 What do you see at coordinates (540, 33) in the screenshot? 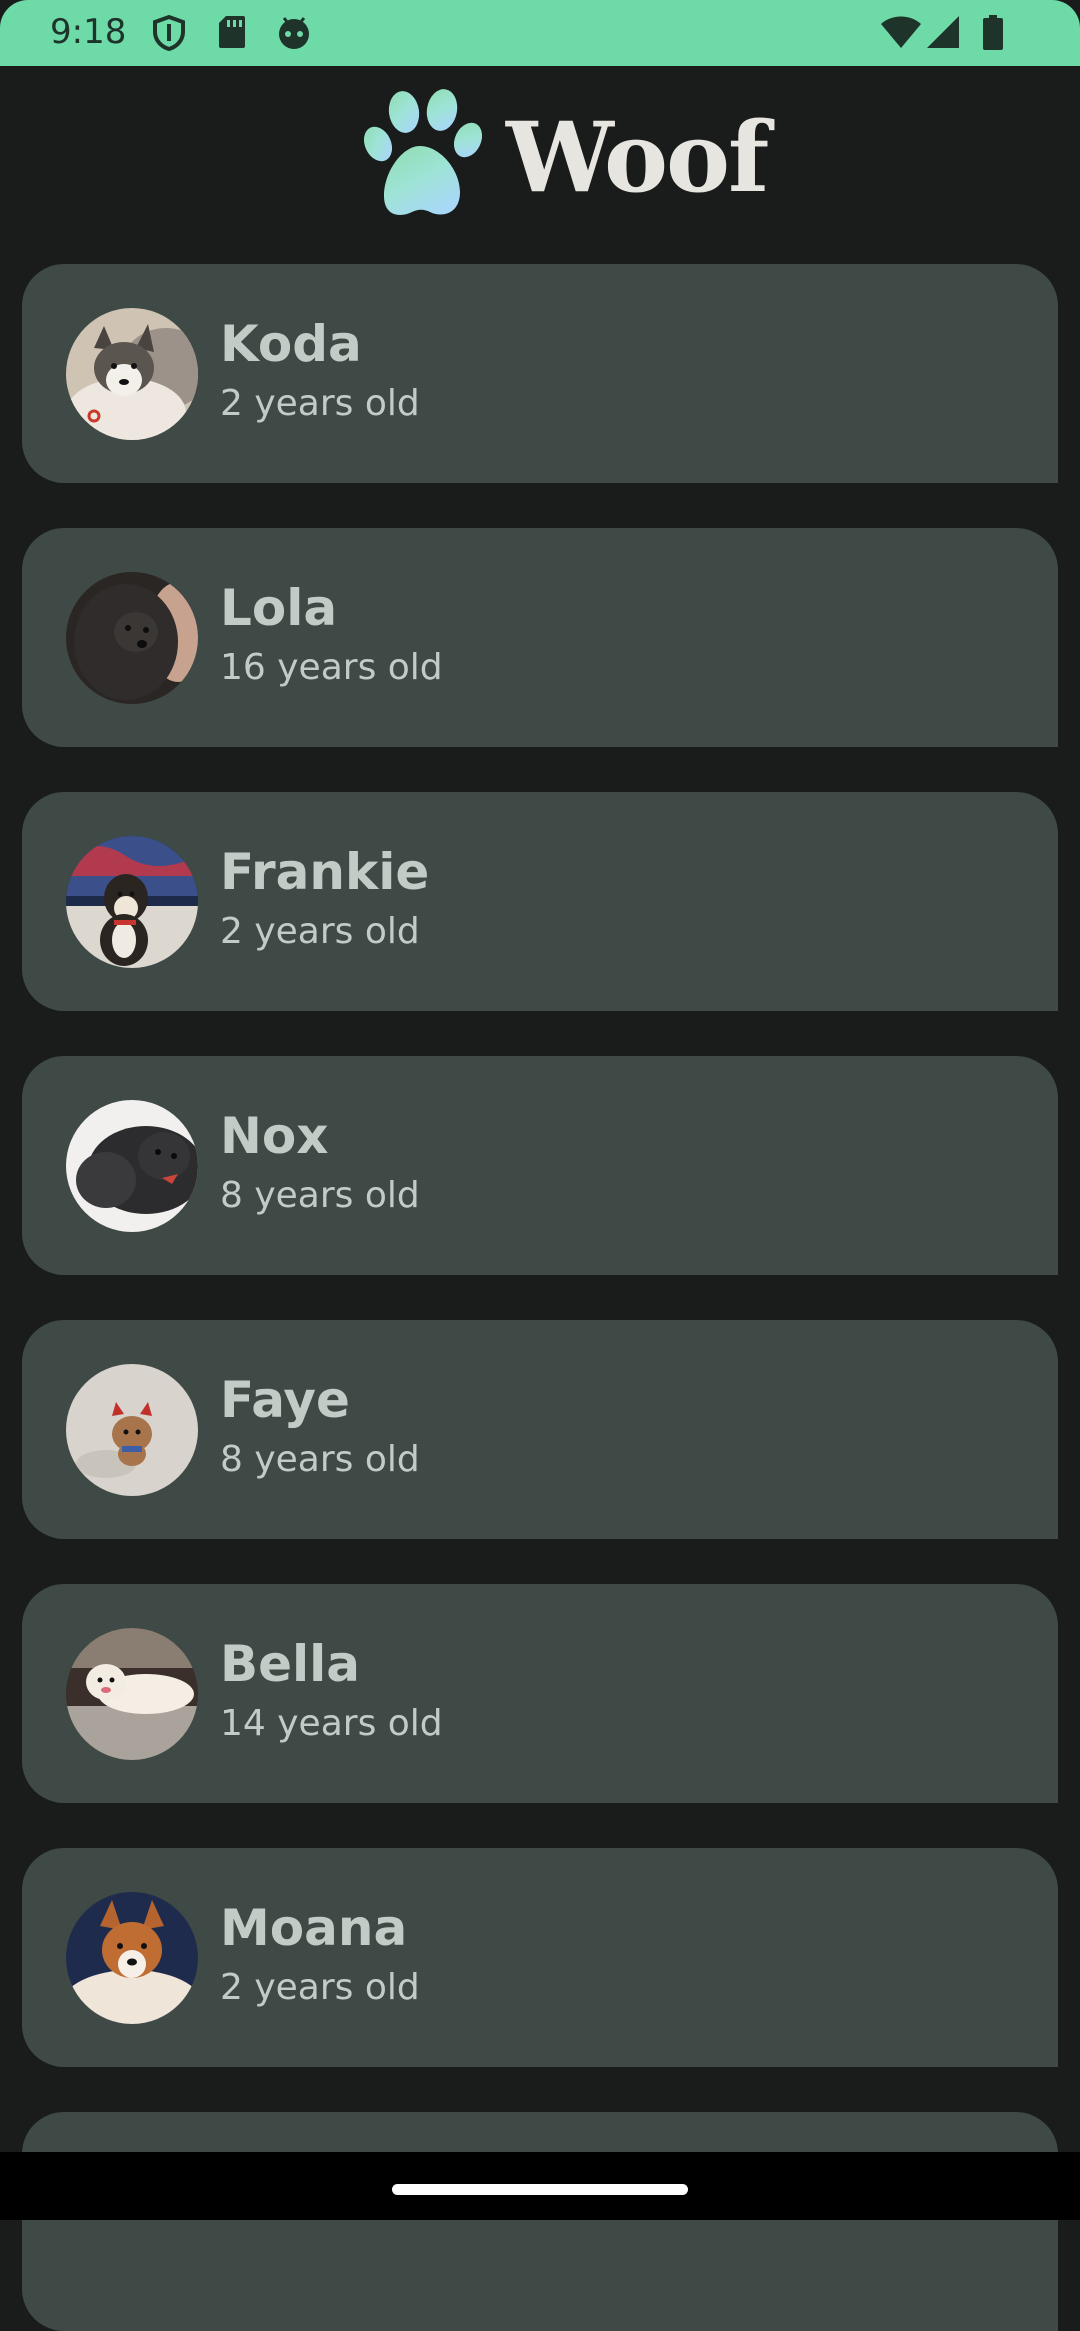
I see `status-bar: 9:18` at bounding box center [540, 33].